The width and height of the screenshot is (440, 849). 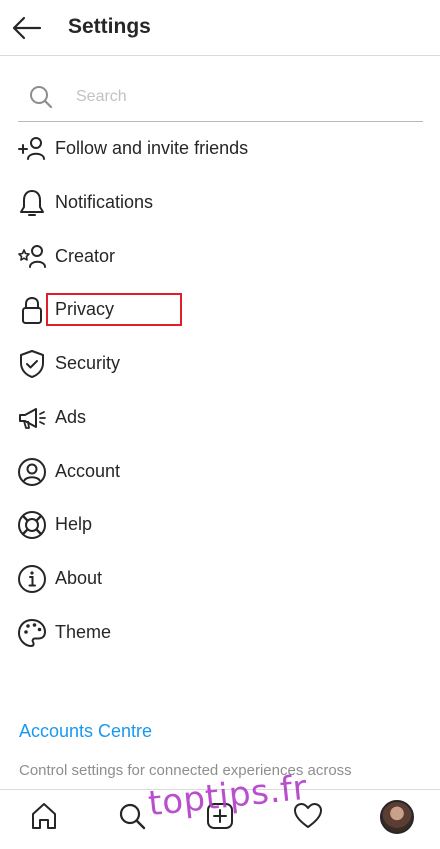 I want to click on menu-item-label: Notifications, so click(x=104, y=202).